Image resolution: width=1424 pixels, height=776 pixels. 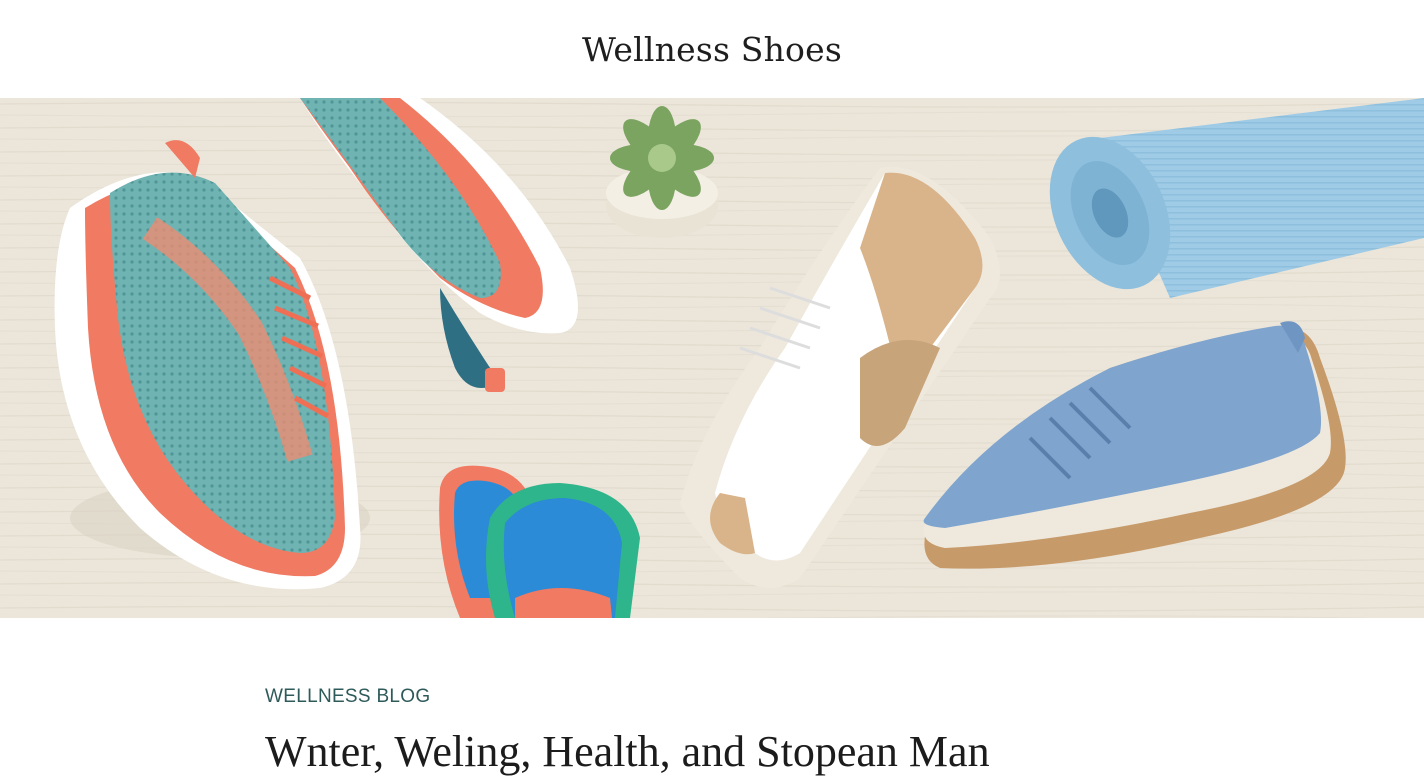 I want to click on site-header: Wellness Shoes, so click(x=712, y=49).